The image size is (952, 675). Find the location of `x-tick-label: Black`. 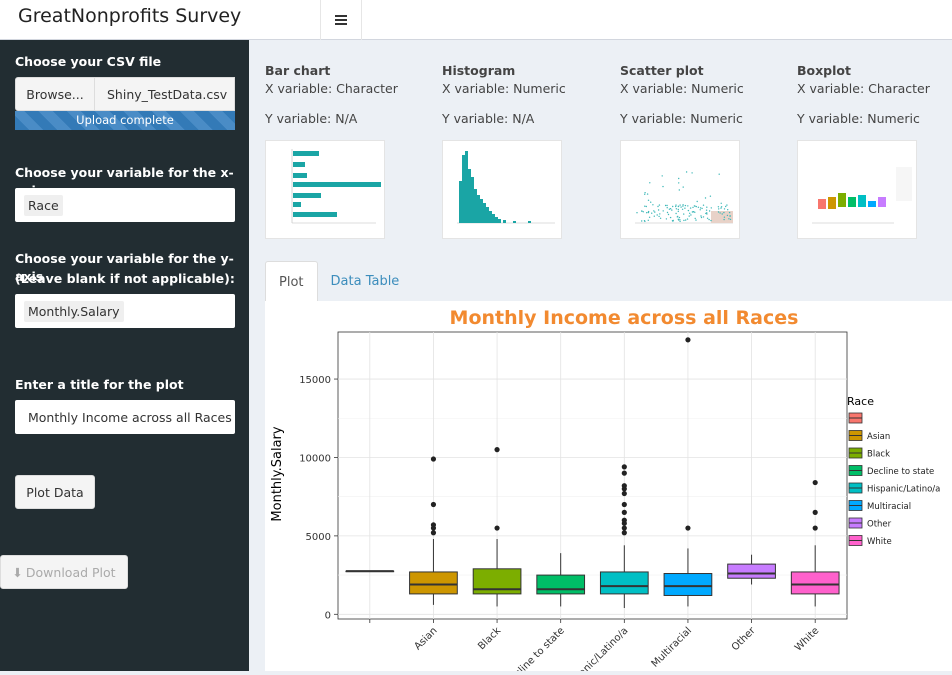

x-tick-label: Black is located at coordinates (489, 638).